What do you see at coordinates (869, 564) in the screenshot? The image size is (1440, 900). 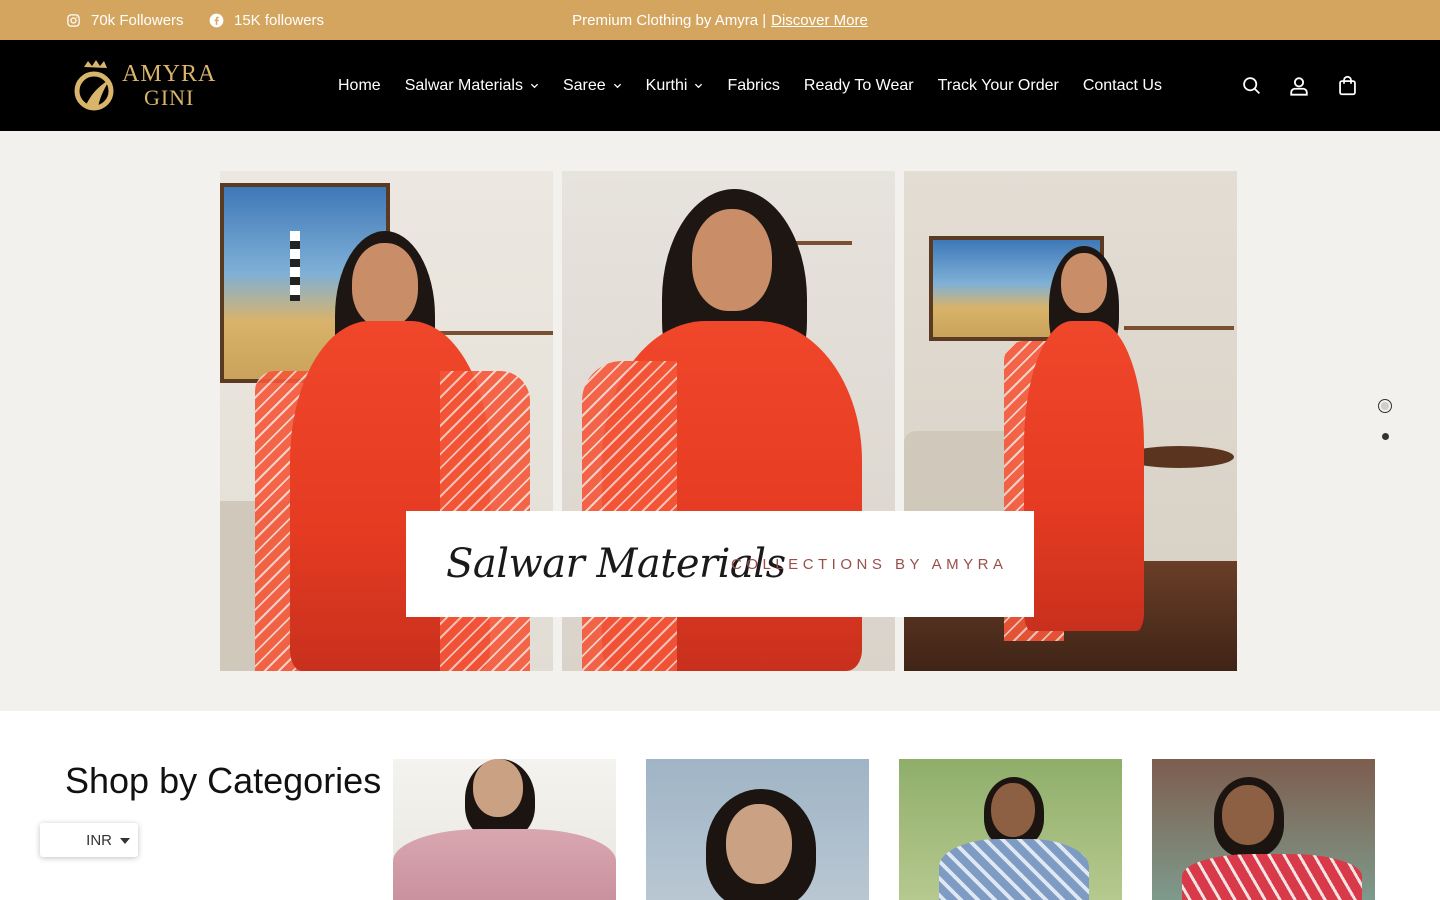 I see `hero-caption-subtitle: COLLECTIONS BY AMYRA` at bounding box center [869, 564].